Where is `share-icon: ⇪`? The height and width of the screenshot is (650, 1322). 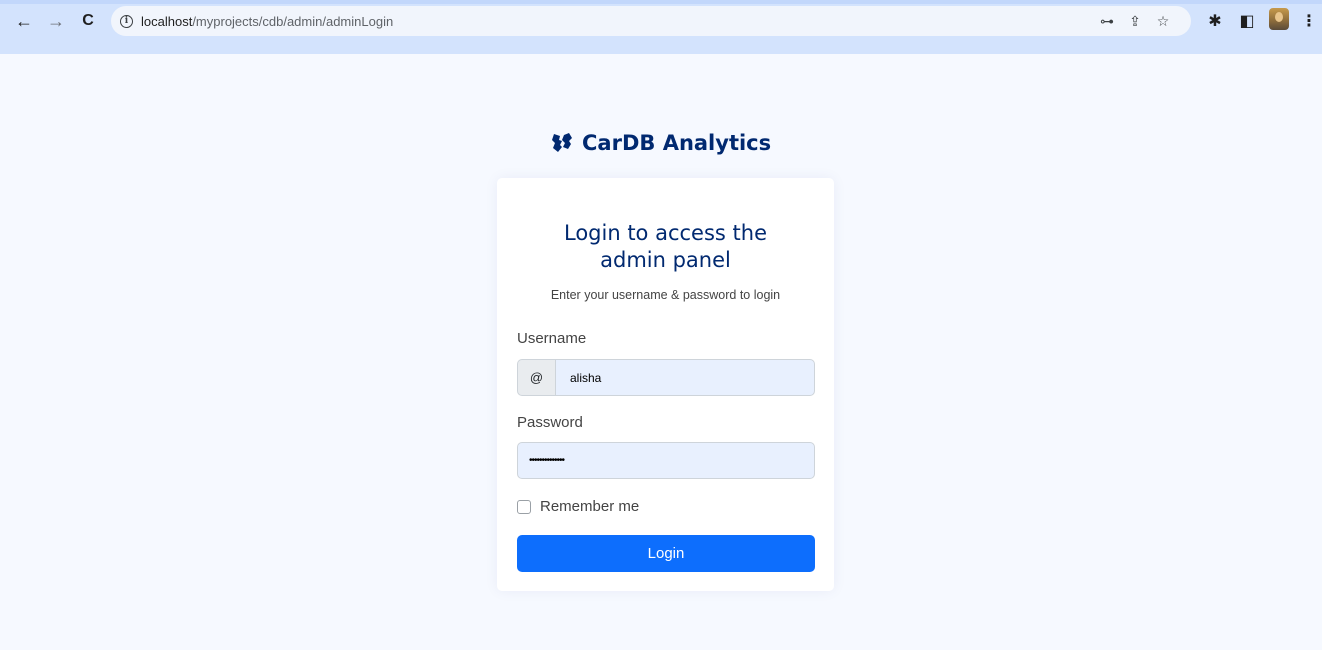
share-icon: ⇪ is located at coordinates (1135, 21).